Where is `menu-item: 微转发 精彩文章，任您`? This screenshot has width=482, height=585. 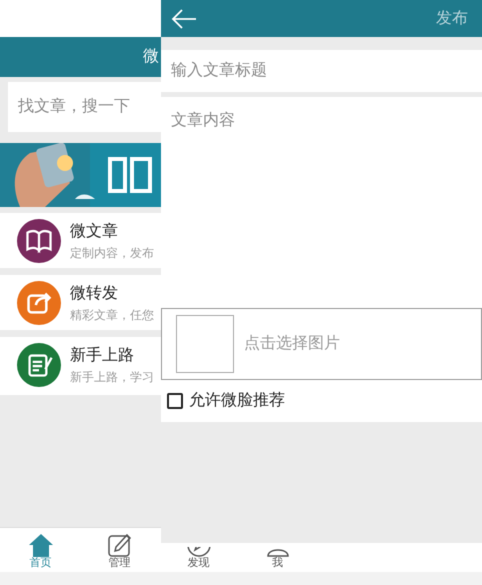 menu-item: 微转发 精彩文章，任您 is located at coordinates (80, 302).